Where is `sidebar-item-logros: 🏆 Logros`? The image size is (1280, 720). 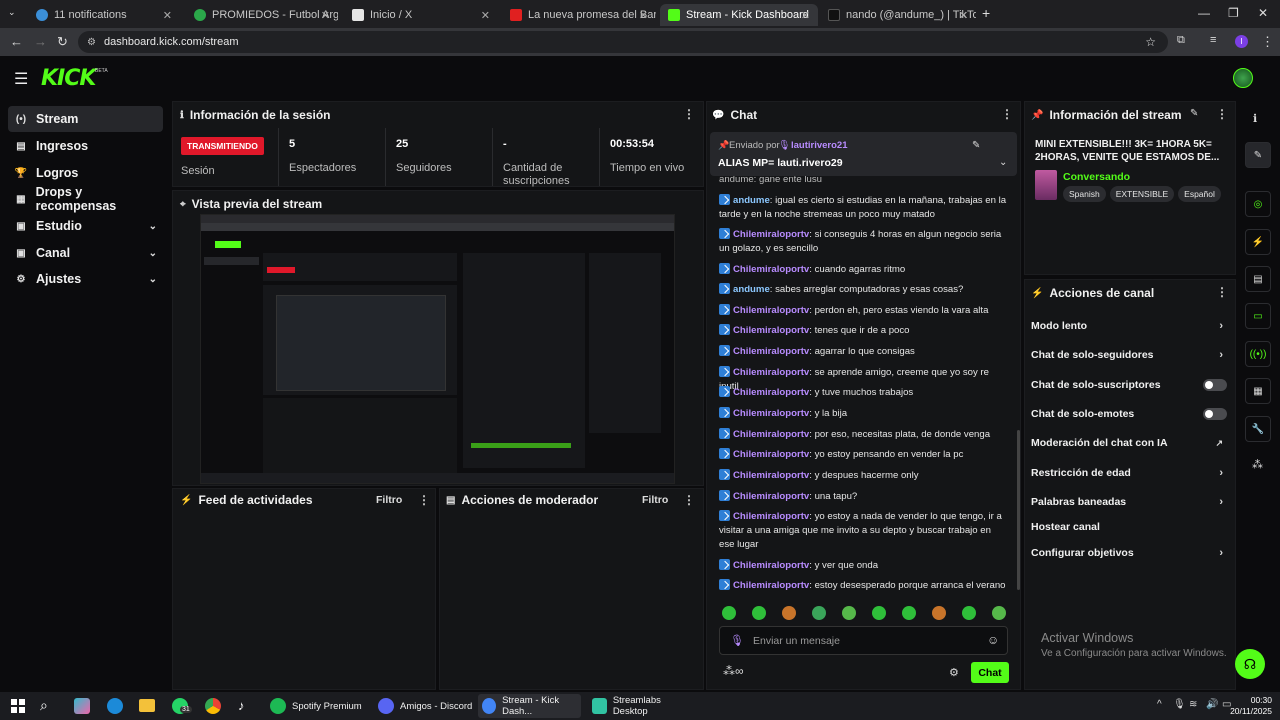 sidebar-item-logros: 🏆 Logros is located at coordinates (85, 173).